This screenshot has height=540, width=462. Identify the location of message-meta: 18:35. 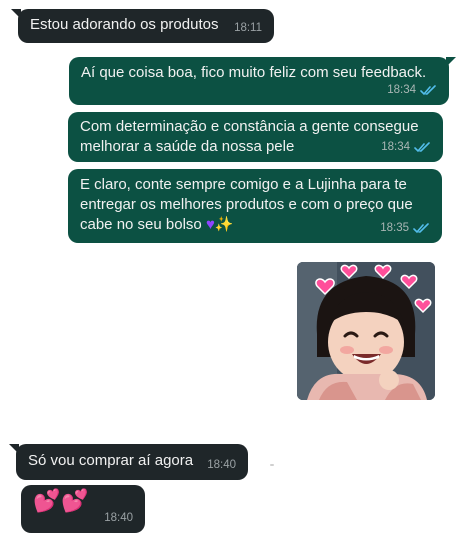
(405, 228).